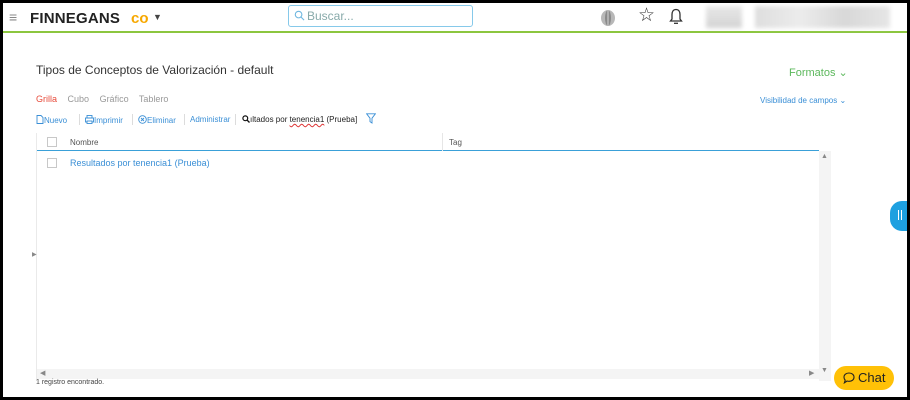 The height and width of the screenshot is (400, 910). Describe the element at coordinates (442, 142) in the screenshot. I see `column-divider` at that location.